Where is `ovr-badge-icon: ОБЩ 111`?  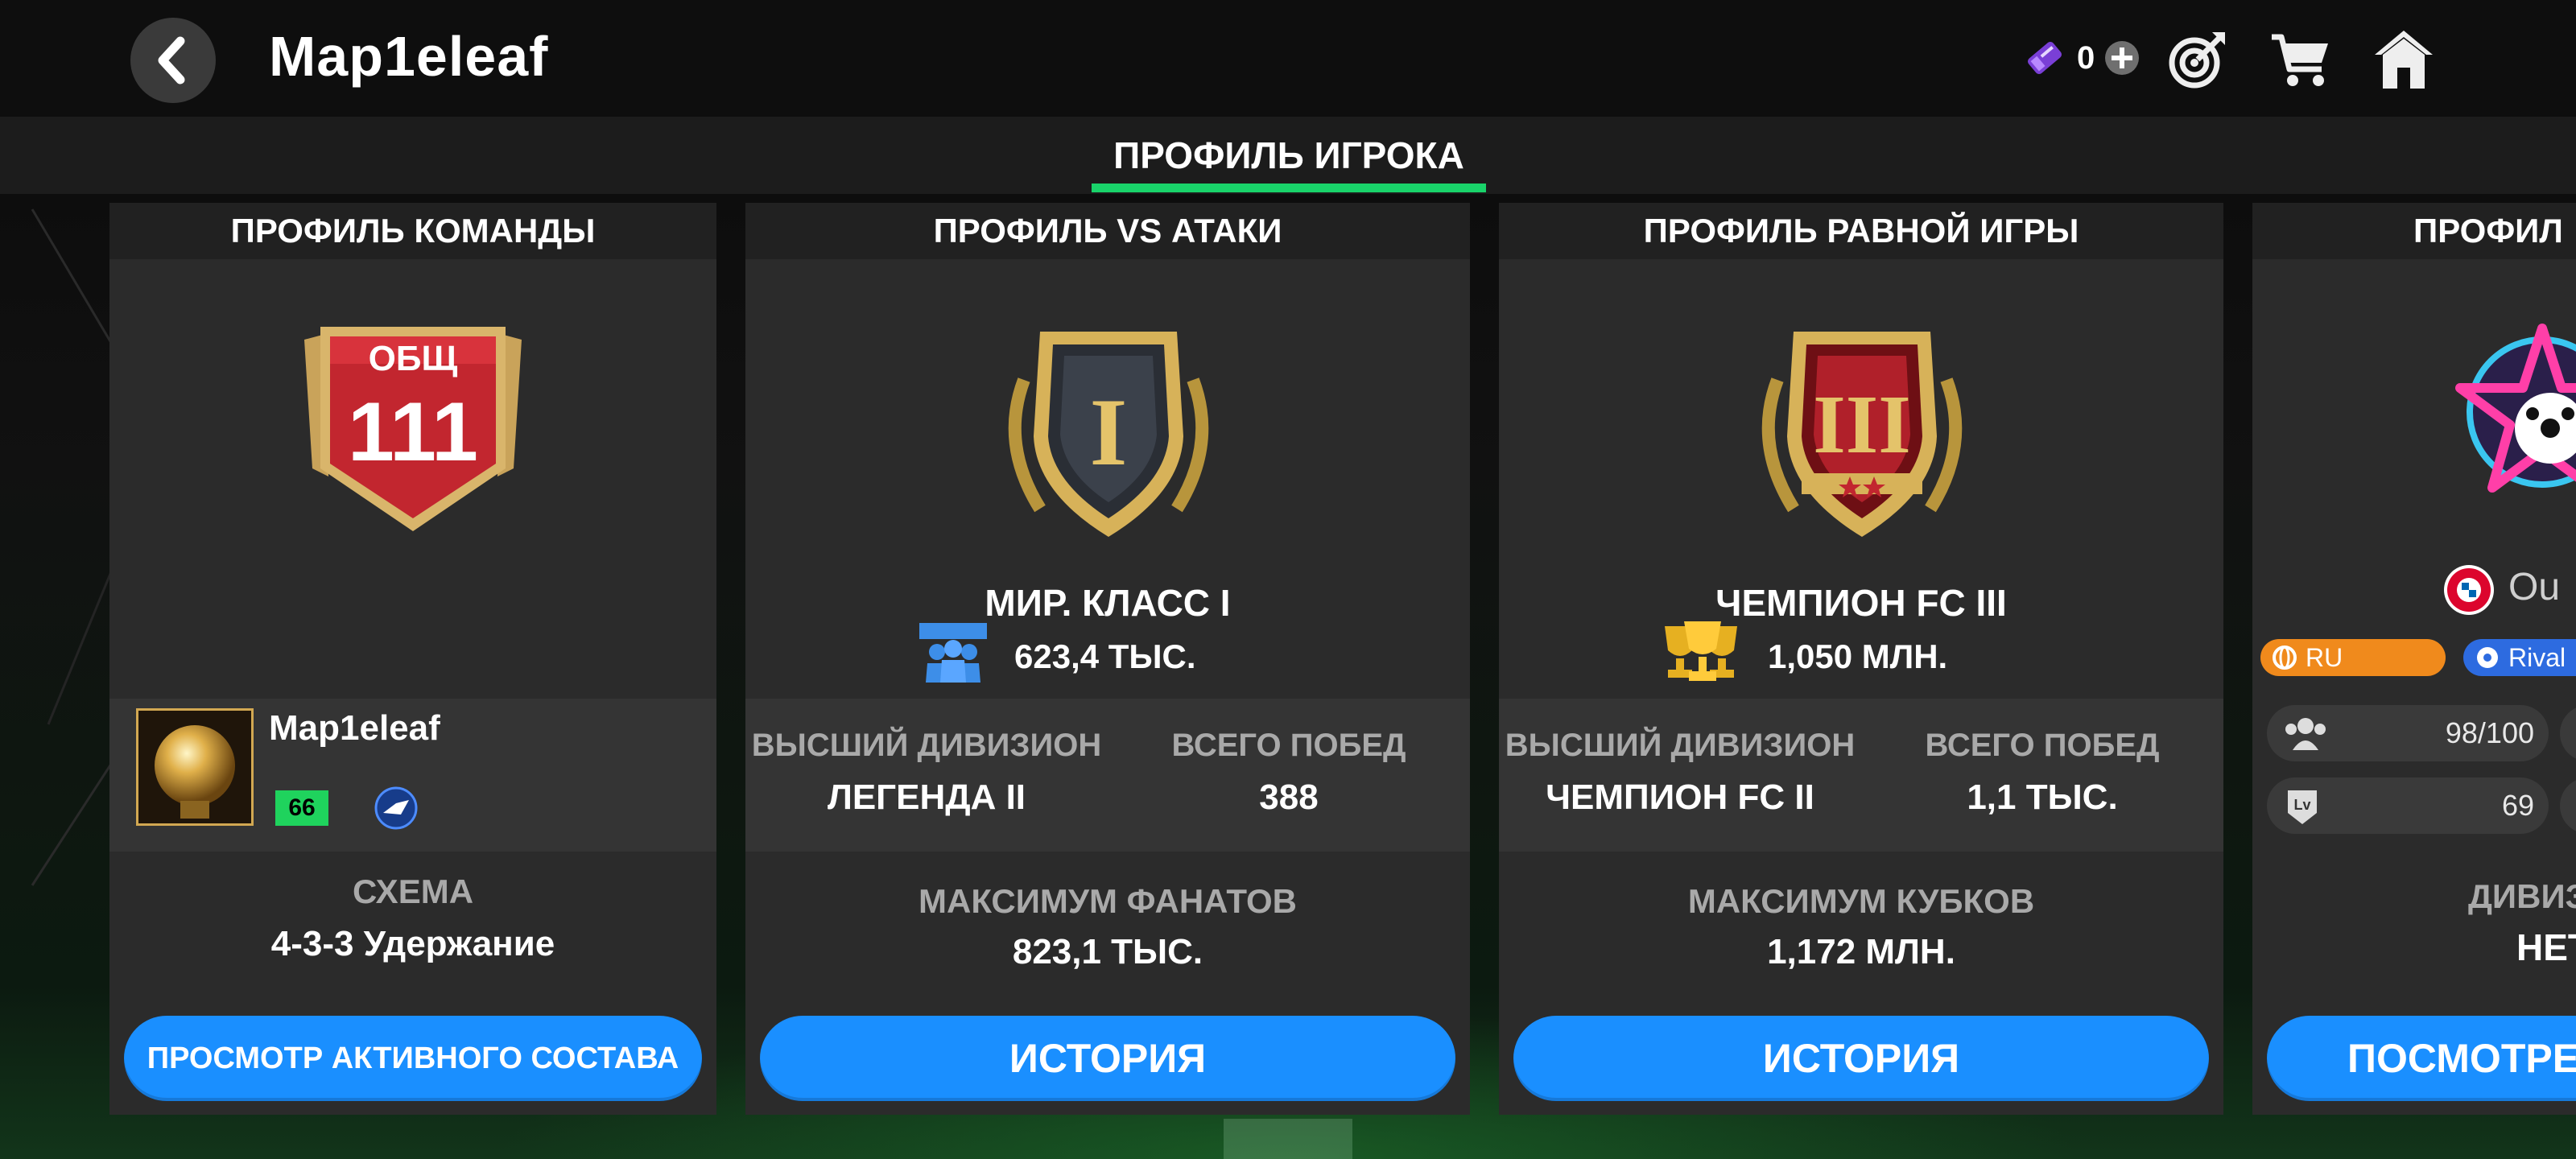 ovr-badge-icon: ОБЩ 111 is located at coordinates (413, 429).